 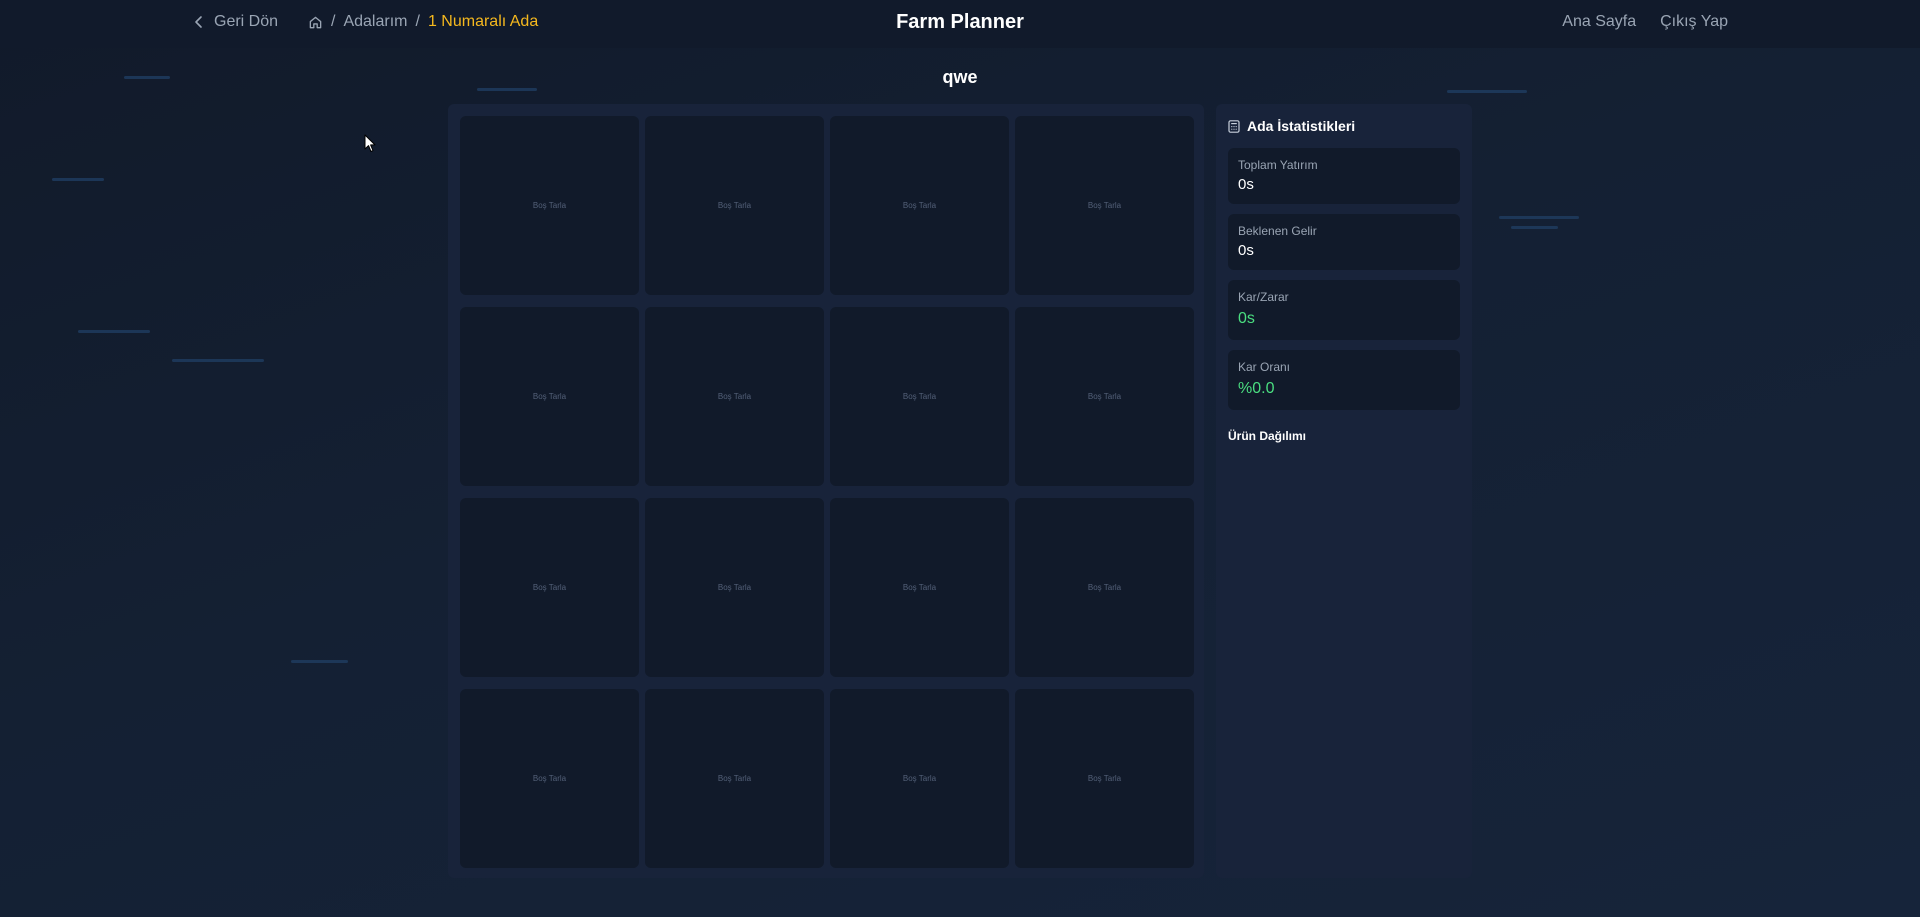 I want to click on stats-title-label: Ada İstatistikleri, so click(x=1301, y=126).